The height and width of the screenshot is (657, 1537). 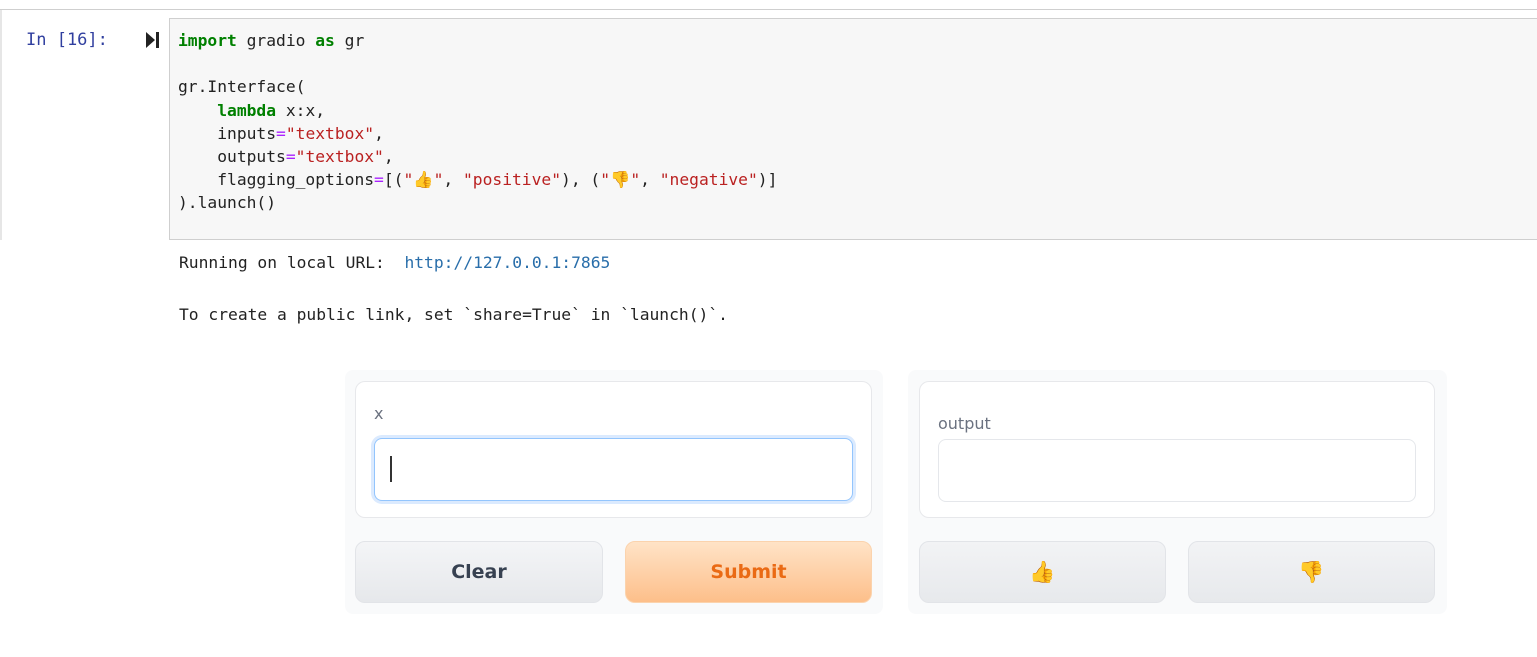 I want to click on cell-selection-bar, so click(x=1, y=125).